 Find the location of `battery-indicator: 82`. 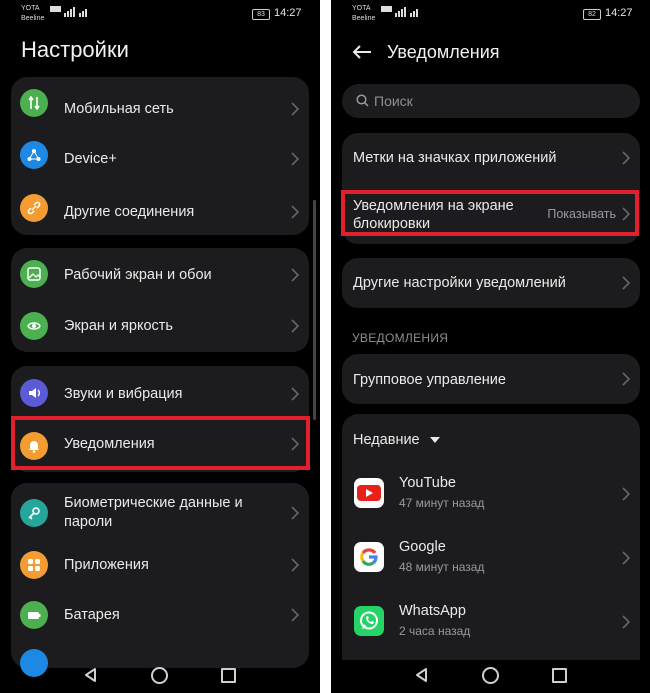

battery-indicator: 82 is located at coordinates (592, 14).